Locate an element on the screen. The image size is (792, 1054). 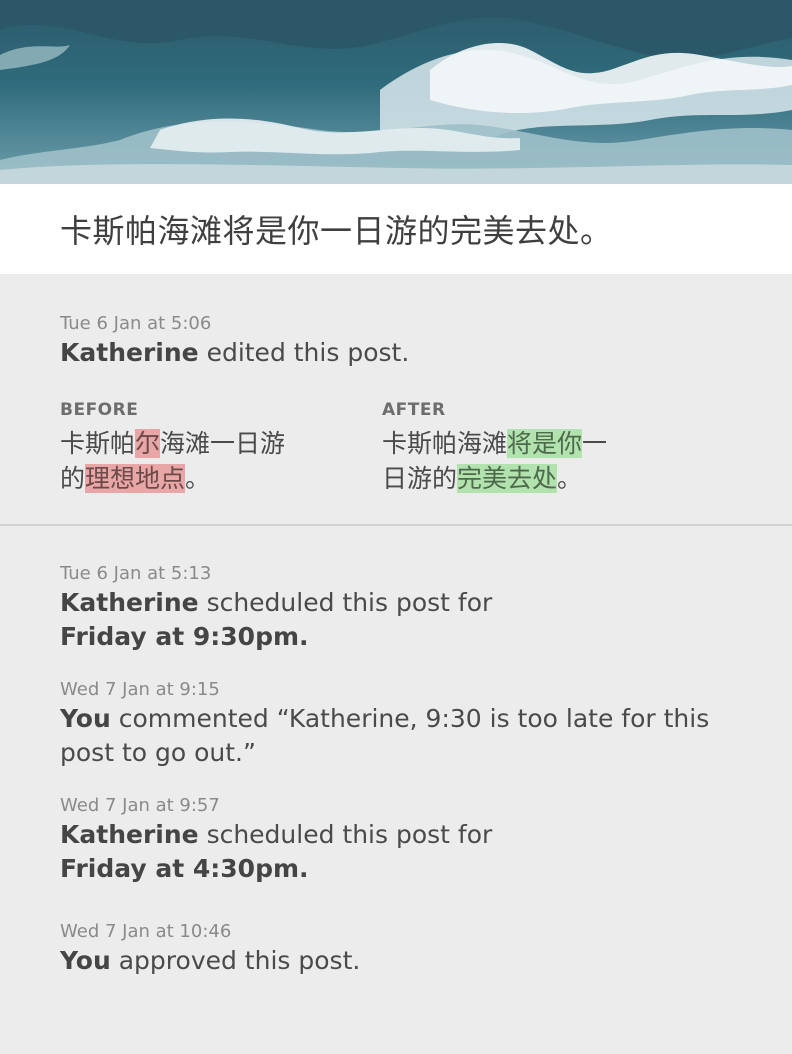
diff-before: BEFORE 卡斯帕尔海滩一日游的理想地点。 is located at coordinates (221, 447).